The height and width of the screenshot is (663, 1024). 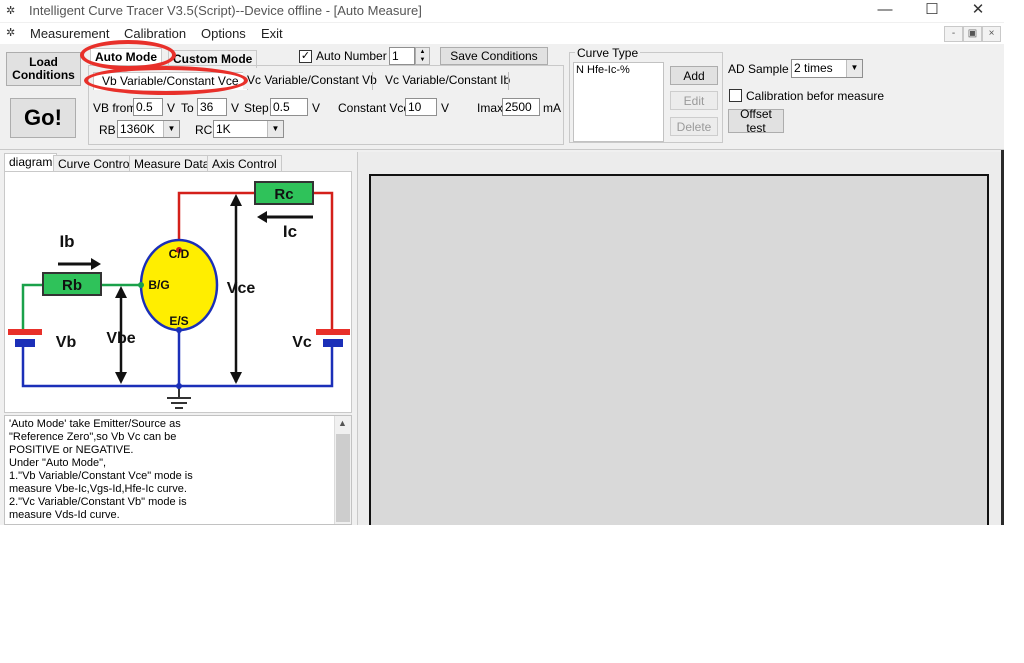 What do you see at coordinates (552, 108) in the screenshot?
I see `imax-unit: mA` at bounding box center [552, 108].